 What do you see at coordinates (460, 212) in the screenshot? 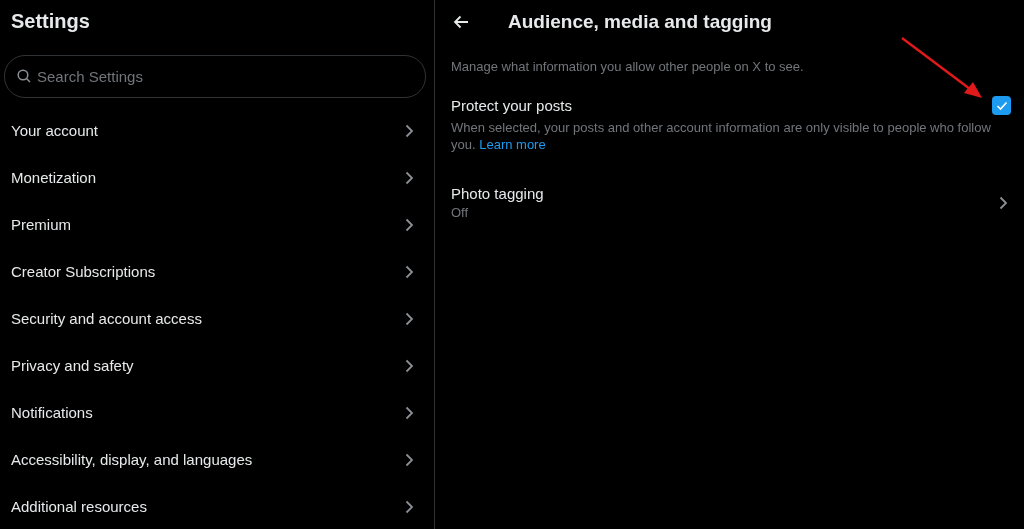
I see `setting-value: Off` at bounding box center [460, 212].